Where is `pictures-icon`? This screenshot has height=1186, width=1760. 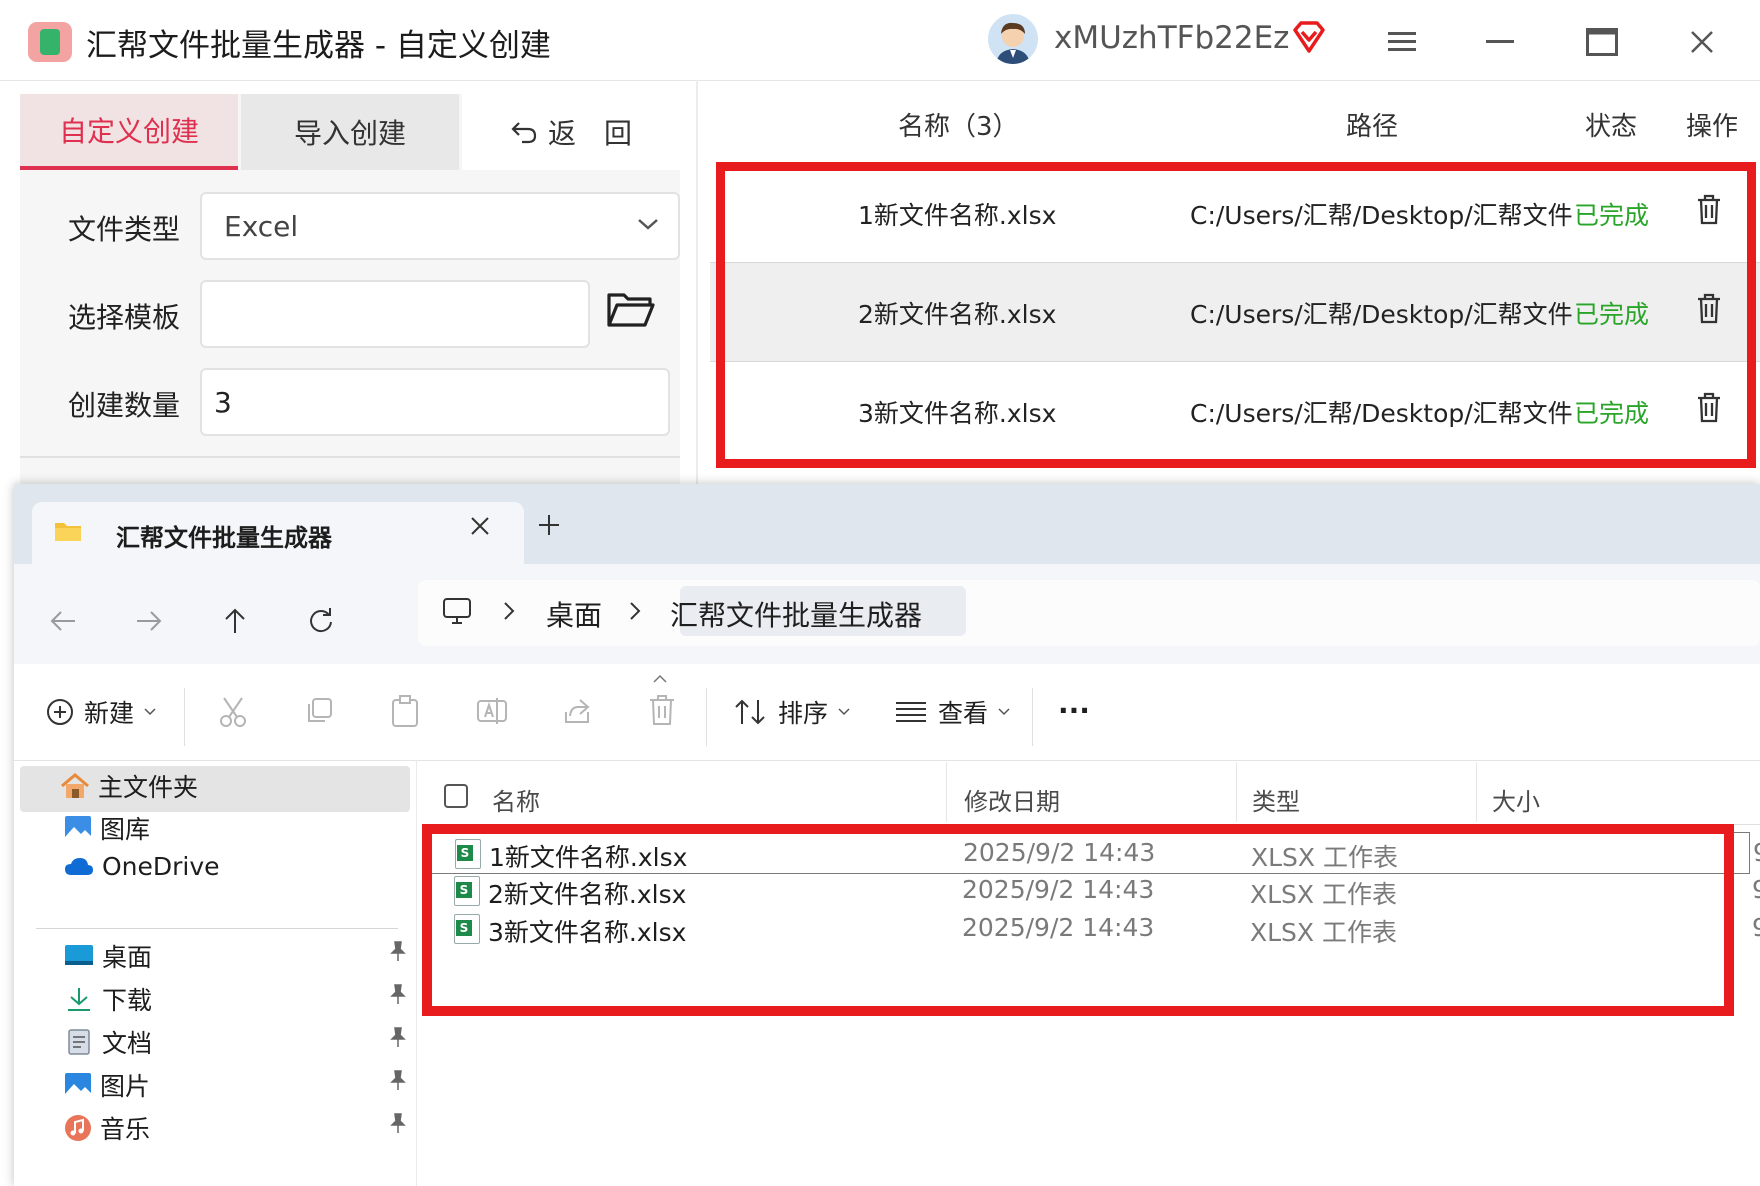
pictures-icon is located at coordinates (78, 1085).